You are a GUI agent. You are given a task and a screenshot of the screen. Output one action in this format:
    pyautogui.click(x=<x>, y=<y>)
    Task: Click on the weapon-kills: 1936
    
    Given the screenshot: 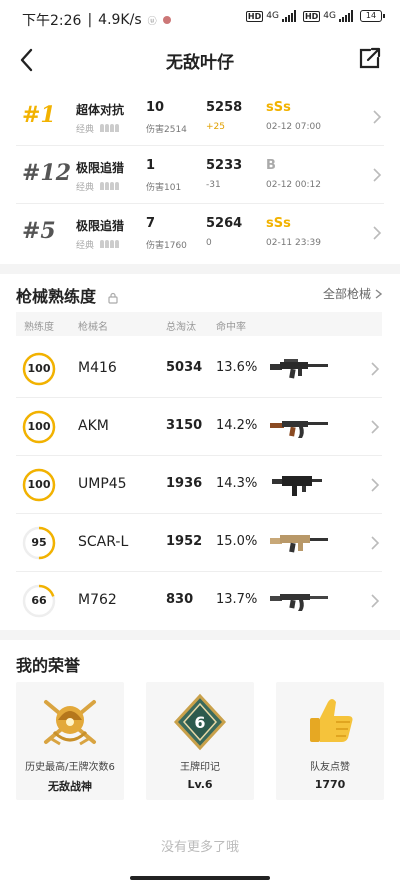 What is the action you would take?
    pyautogui.click(x=184, y=483)
    